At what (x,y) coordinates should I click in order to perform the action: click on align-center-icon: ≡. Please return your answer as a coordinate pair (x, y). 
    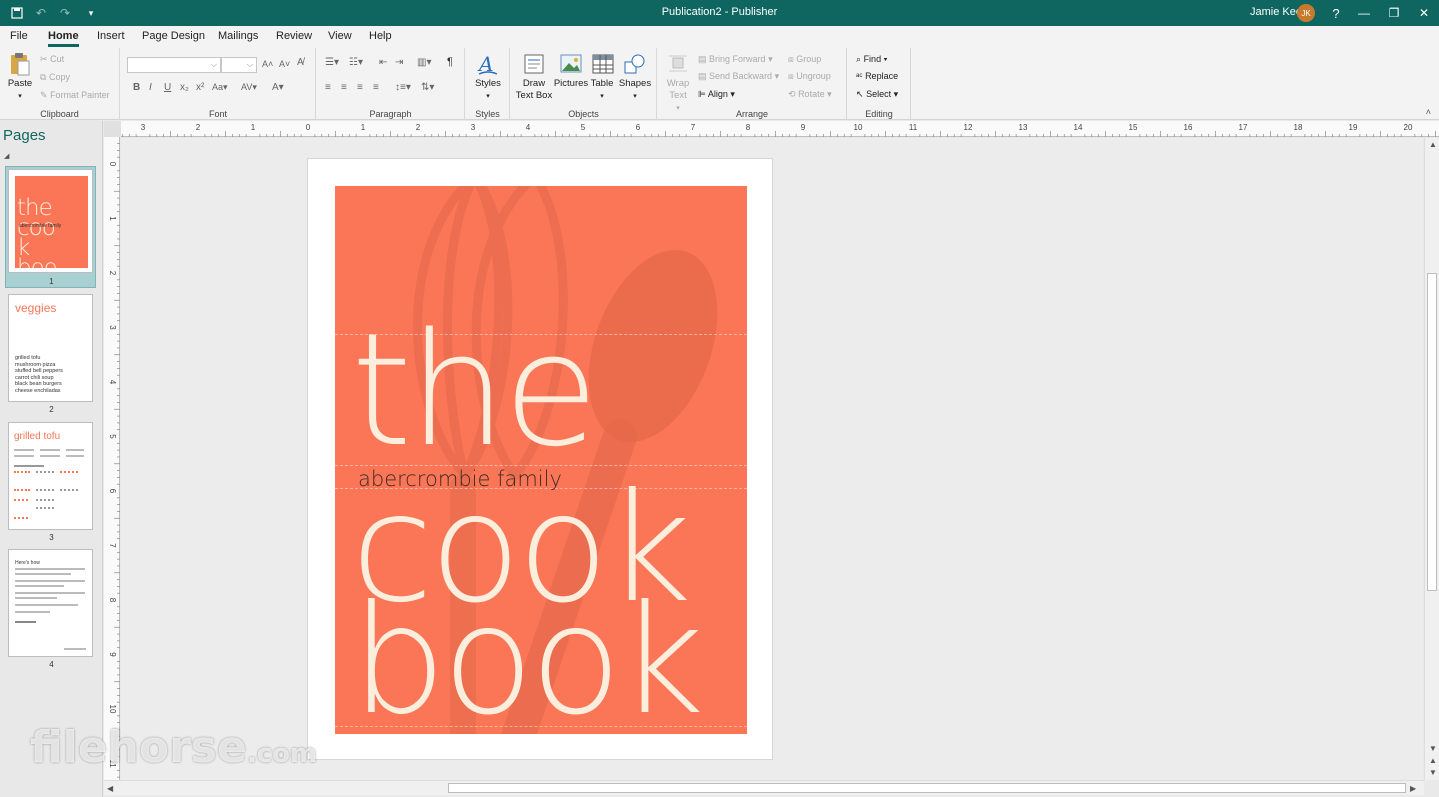
    Looking at the image, I should click on (344, 87).